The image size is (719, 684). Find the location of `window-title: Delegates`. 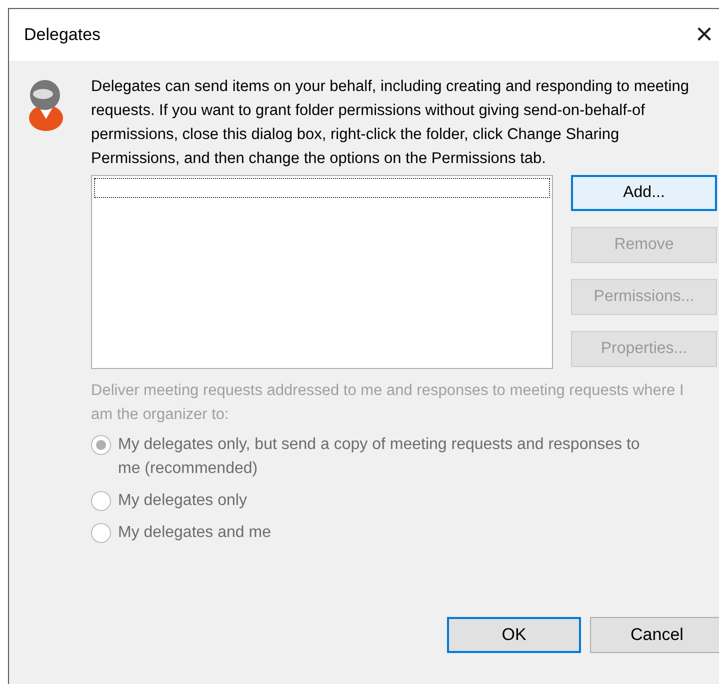

window-title: Delegates is located at coordinates (62, 35).